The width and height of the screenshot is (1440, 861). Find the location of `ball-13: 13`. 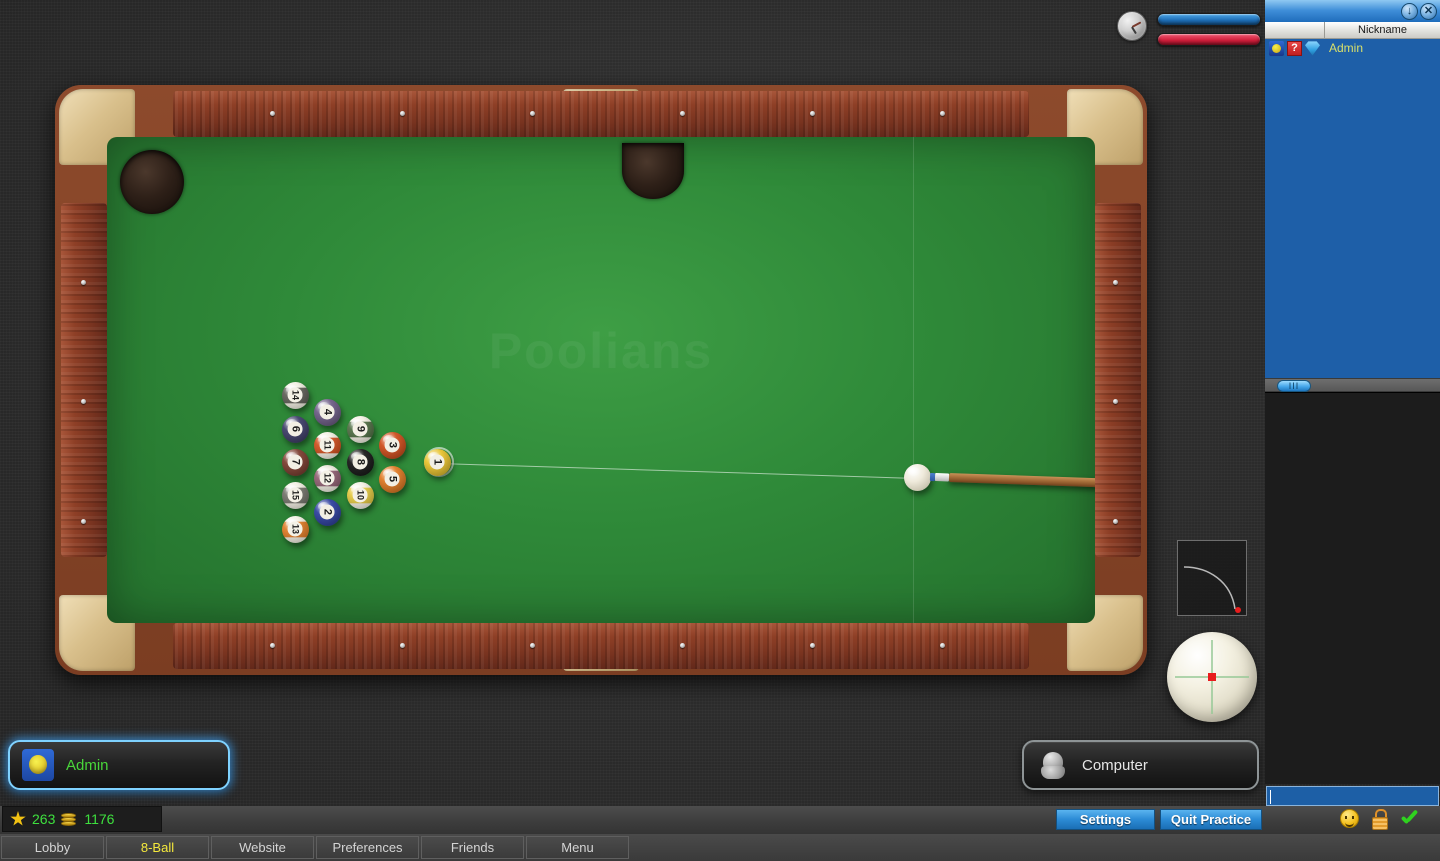

ball-13: 13 is located at coordinates (295, 529).